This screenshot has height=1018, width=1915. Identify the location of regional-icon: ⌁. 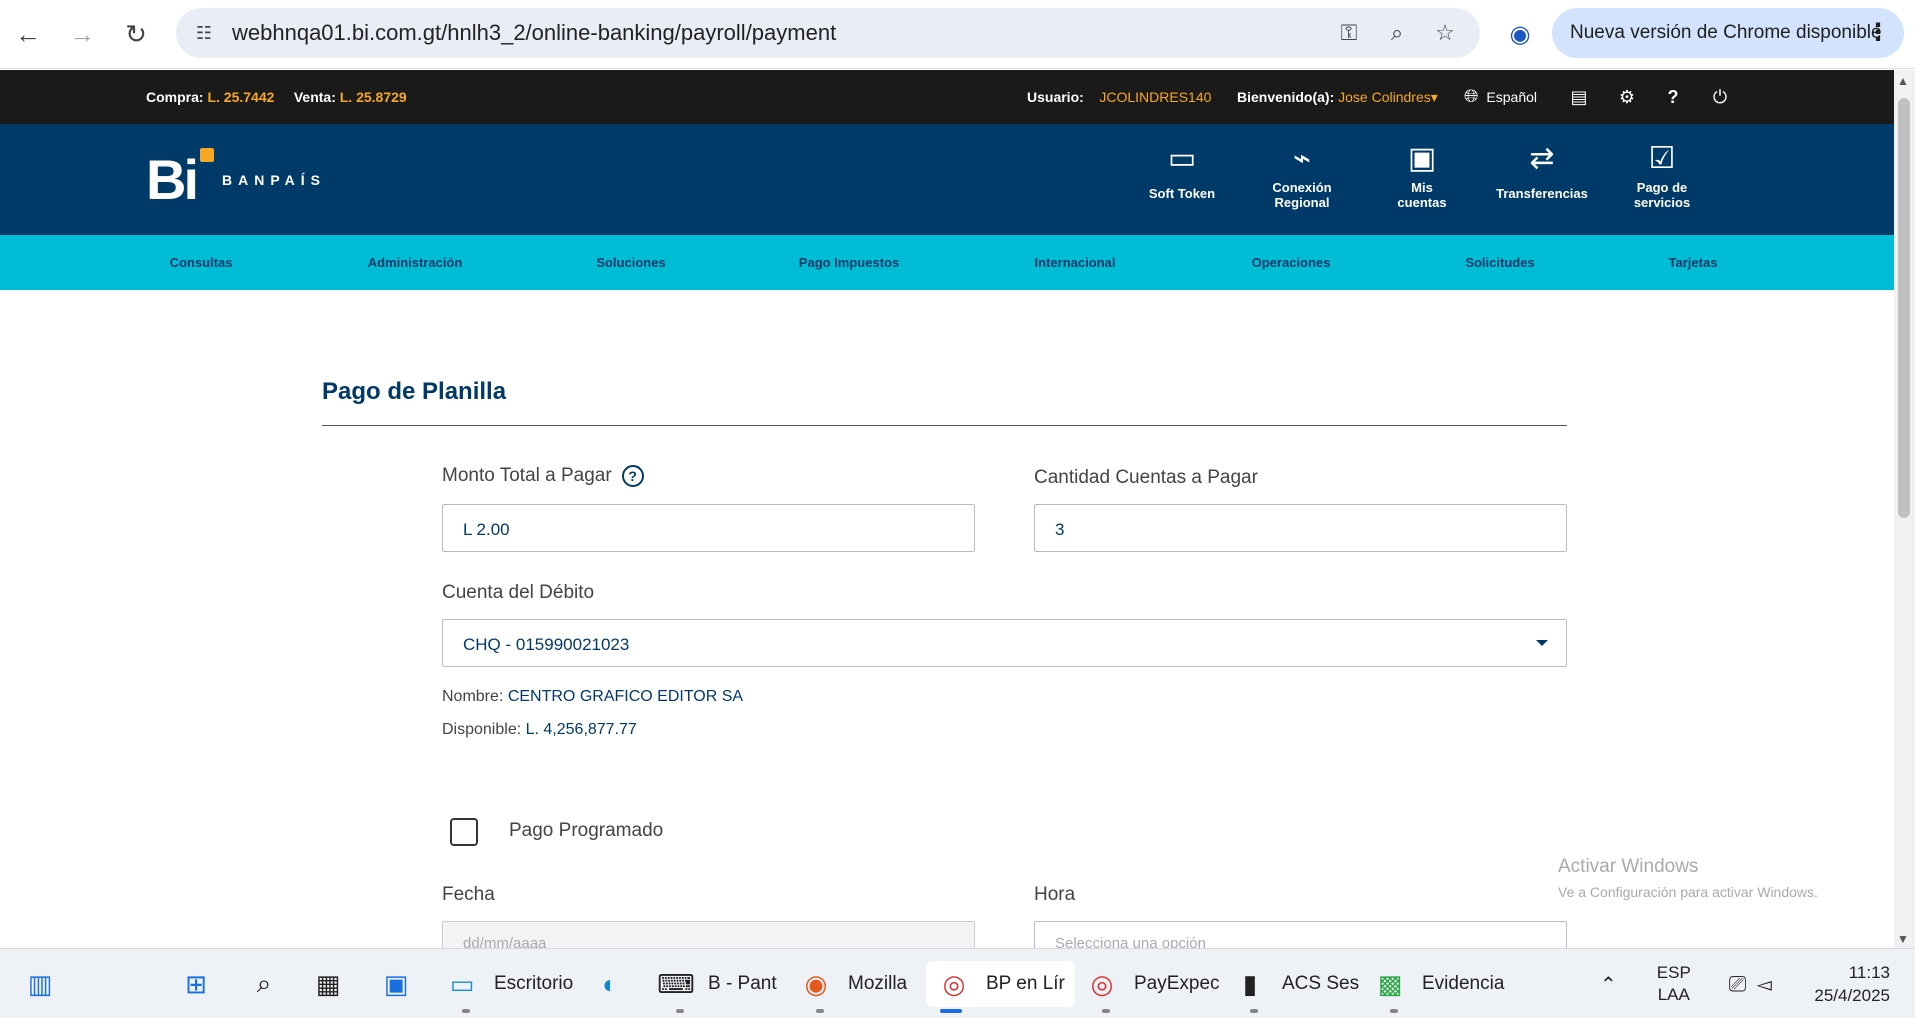
(1302, 158).